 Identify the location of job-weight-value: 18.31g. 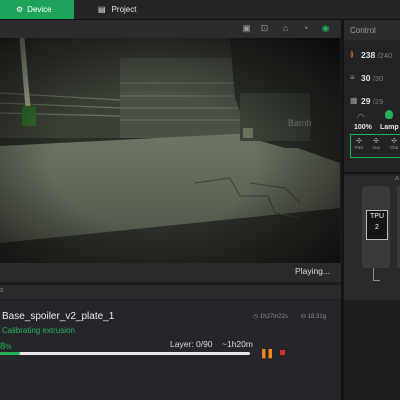
(317, 317).